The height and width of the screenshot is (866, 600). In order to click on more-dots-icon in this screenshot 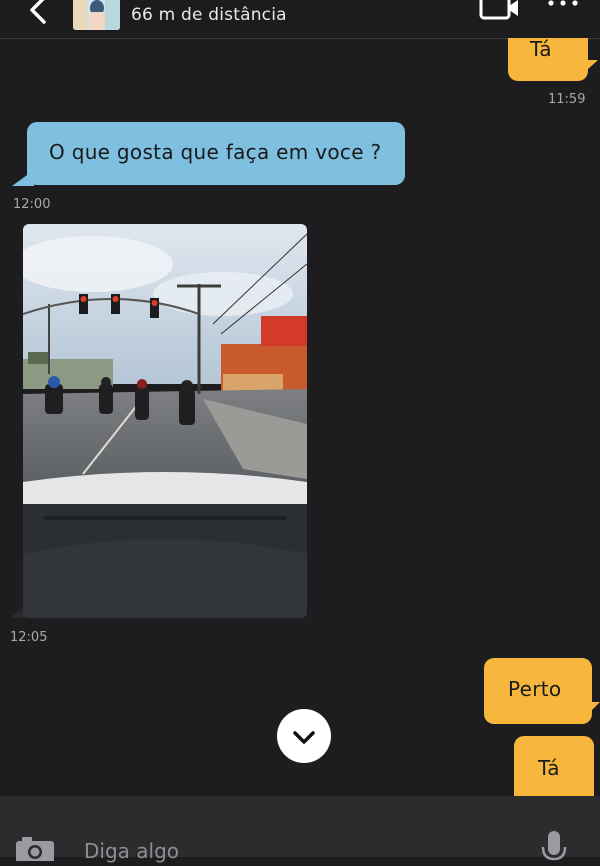, I will do `click(563, 5)`.